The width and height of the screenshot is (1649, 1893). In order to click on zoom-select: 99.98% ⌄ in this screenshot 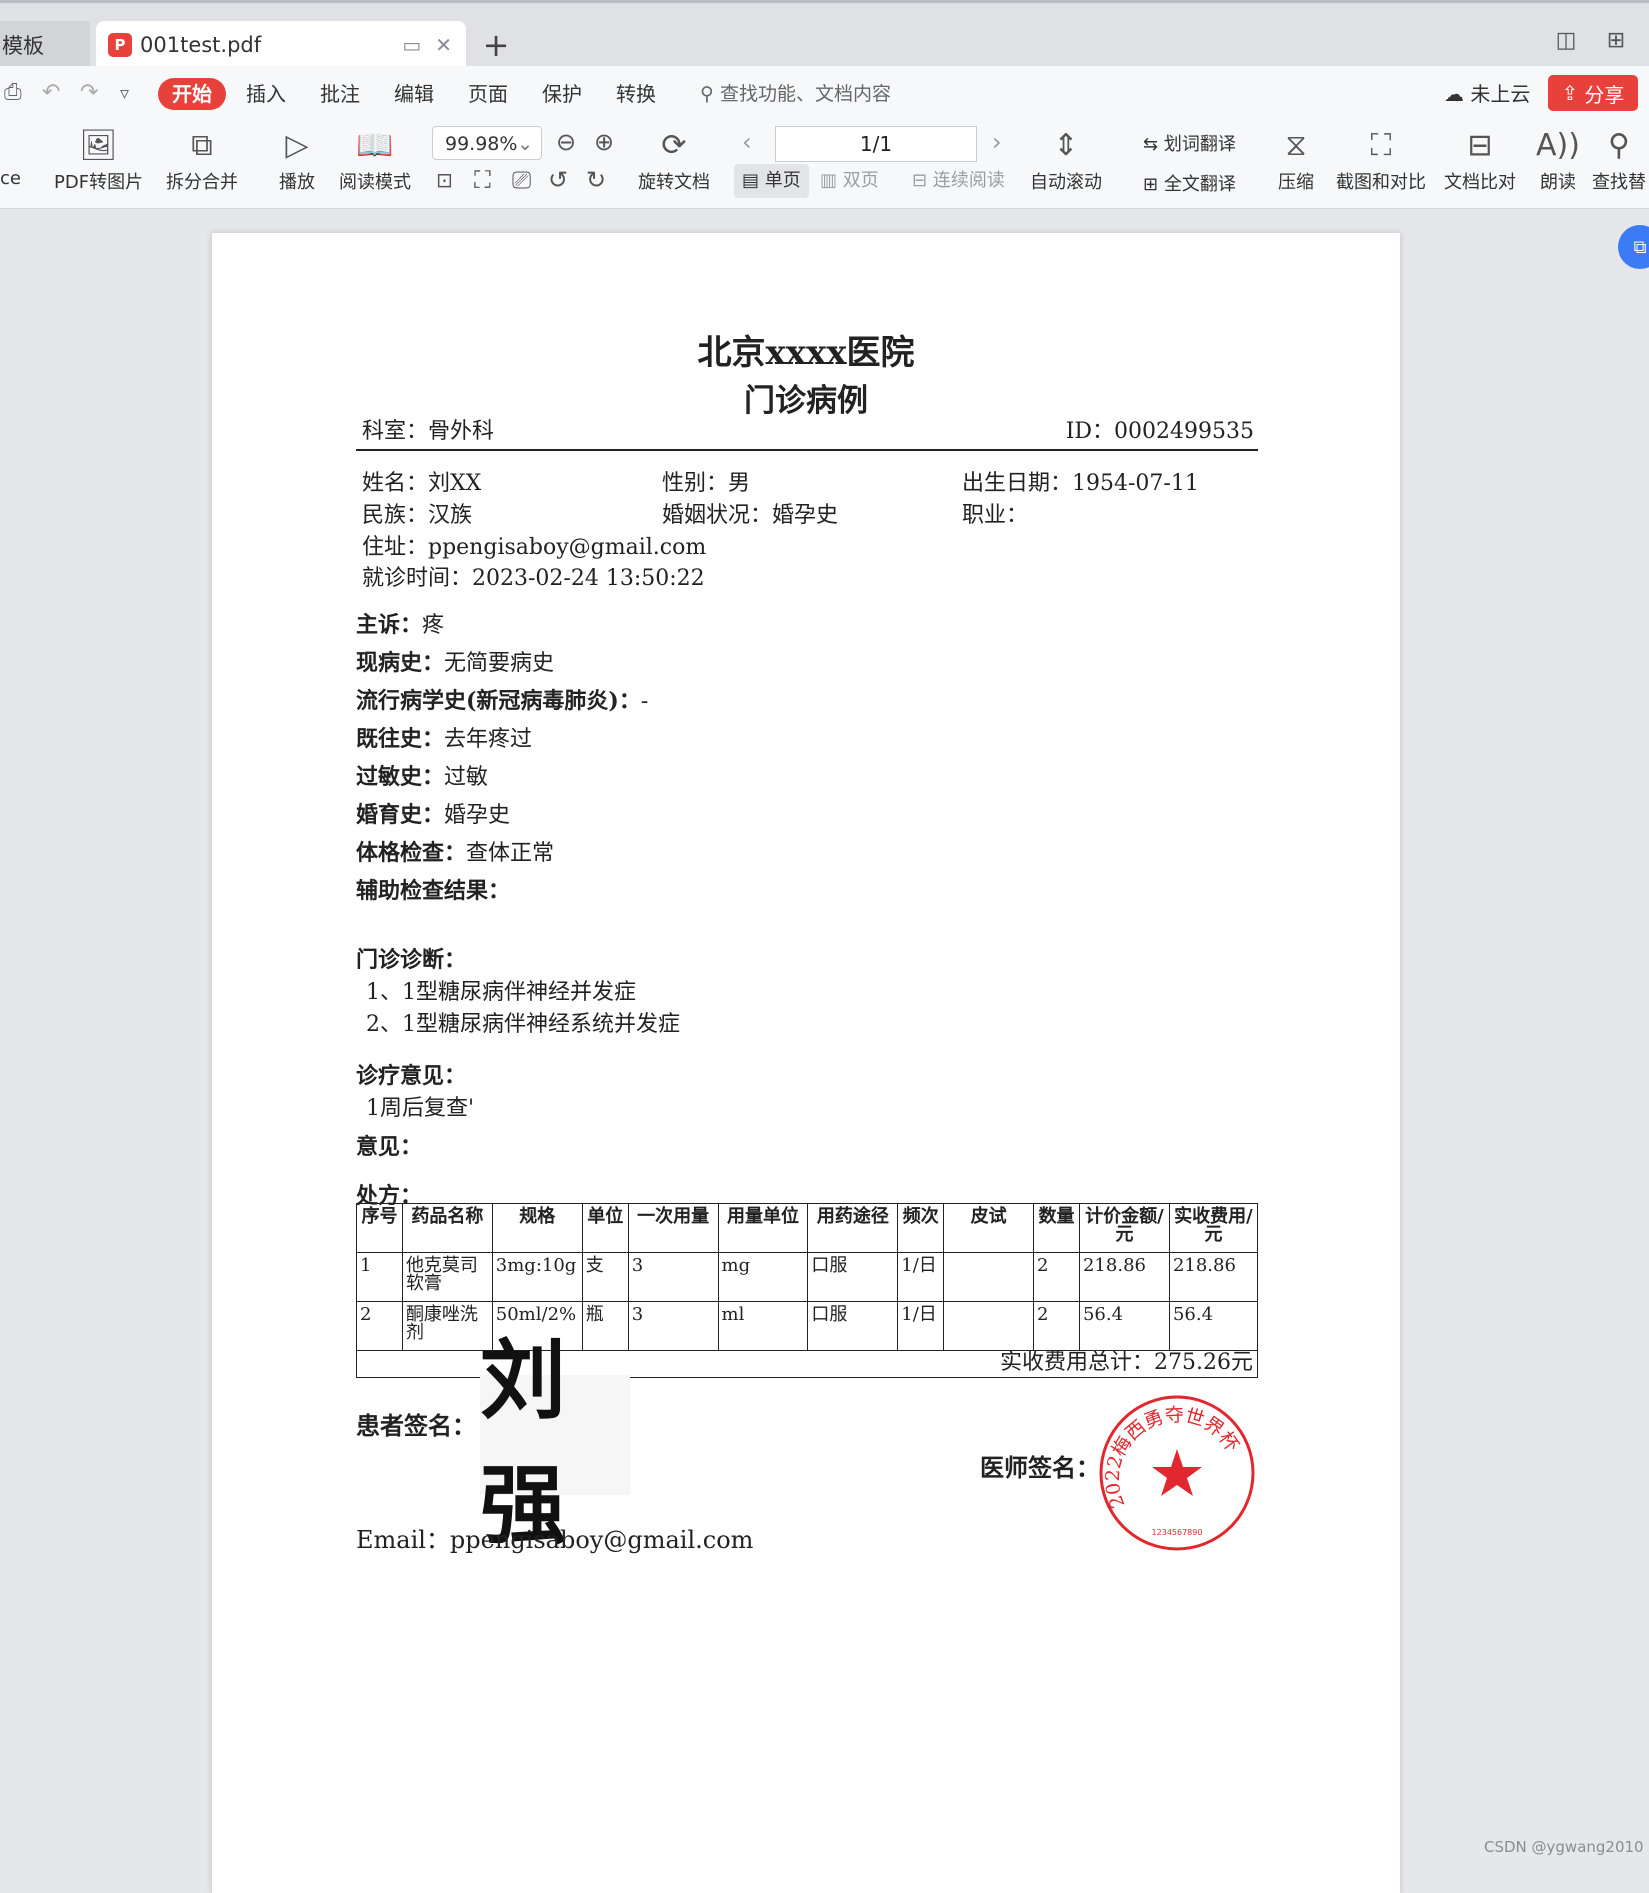, I will do `click(487, 143)`.